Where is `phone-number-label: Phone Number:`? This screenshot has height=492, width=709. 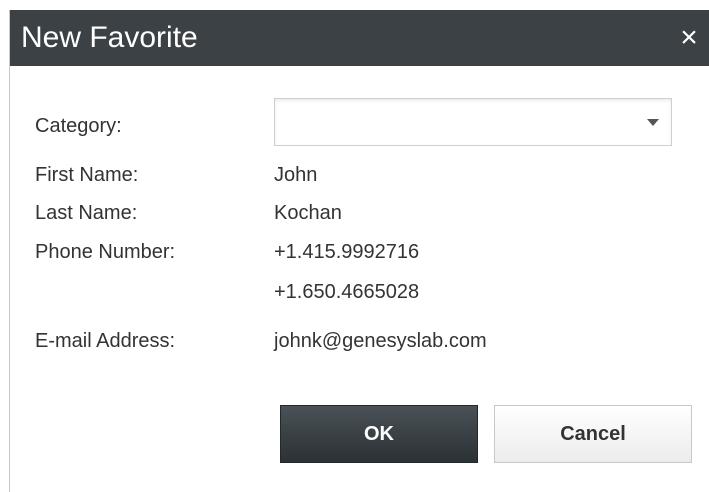
phone-number-label: Phone Number: is located at coordinates (105, 252).